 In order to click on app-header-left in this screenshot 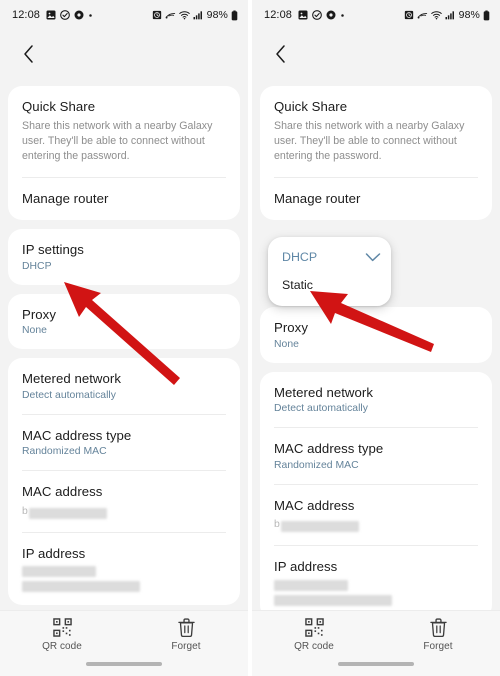, I will do `click(124, 54)`.